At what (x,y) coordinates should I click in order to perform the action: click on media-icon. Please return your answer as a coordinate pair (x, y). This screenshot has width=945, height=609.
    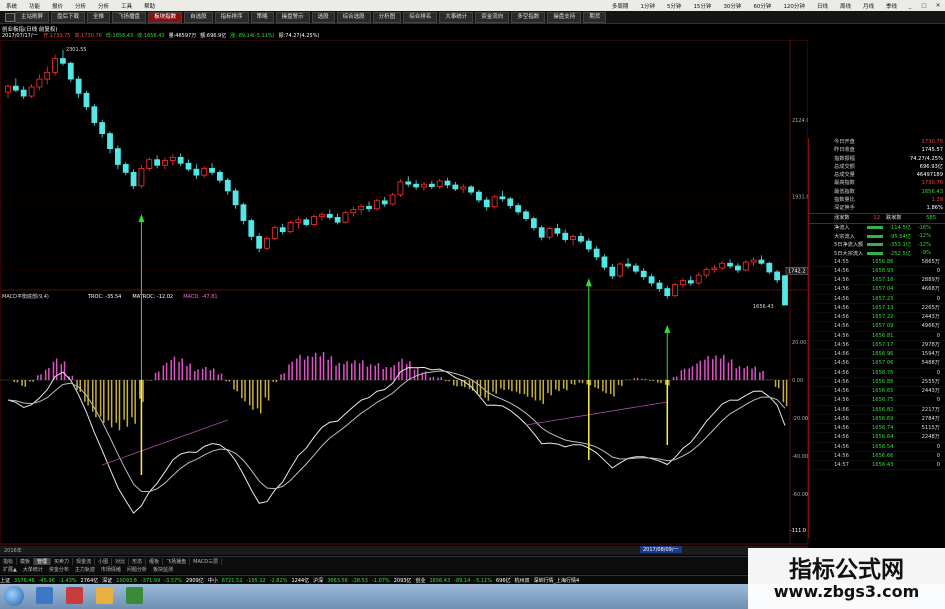
    Looking at the image, I should click on (134, 595).